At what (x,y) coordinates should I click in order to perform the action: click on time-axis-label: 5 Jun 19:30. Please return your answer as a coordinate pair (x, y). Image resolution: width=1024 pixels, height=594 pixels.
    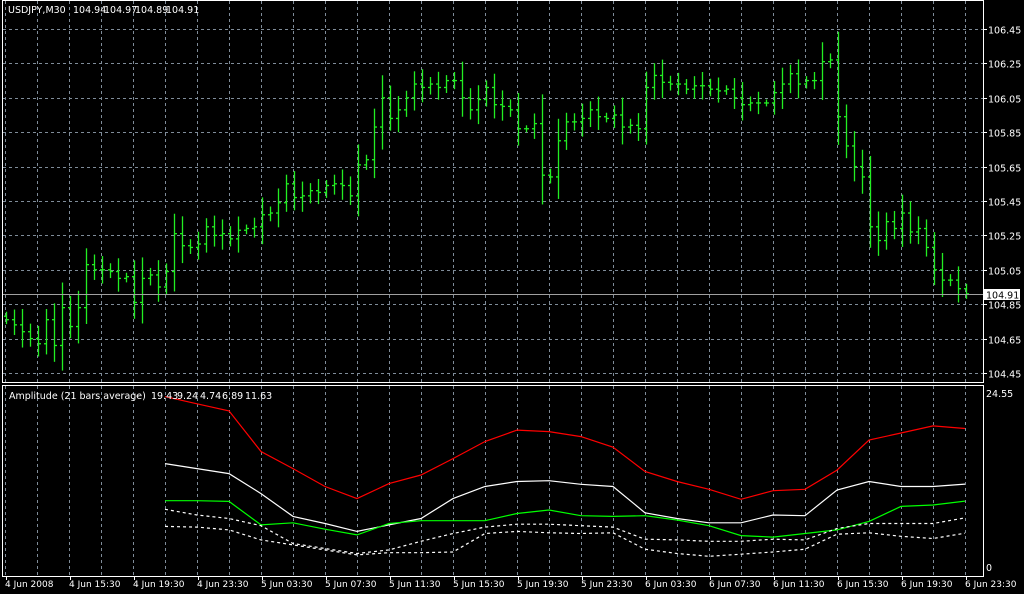
    Looking at the image, I should click on (543, 585).